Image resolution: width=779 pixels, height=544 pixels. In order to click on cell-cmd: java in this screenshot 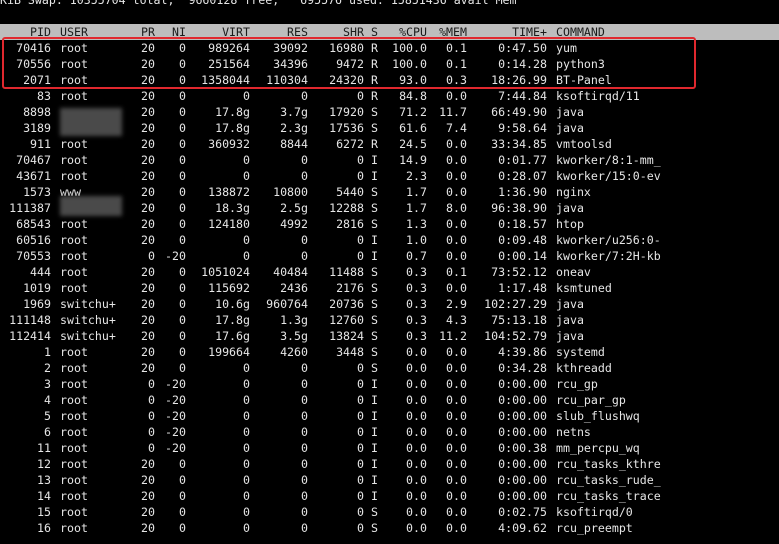, I will do `click(570, 128)`.